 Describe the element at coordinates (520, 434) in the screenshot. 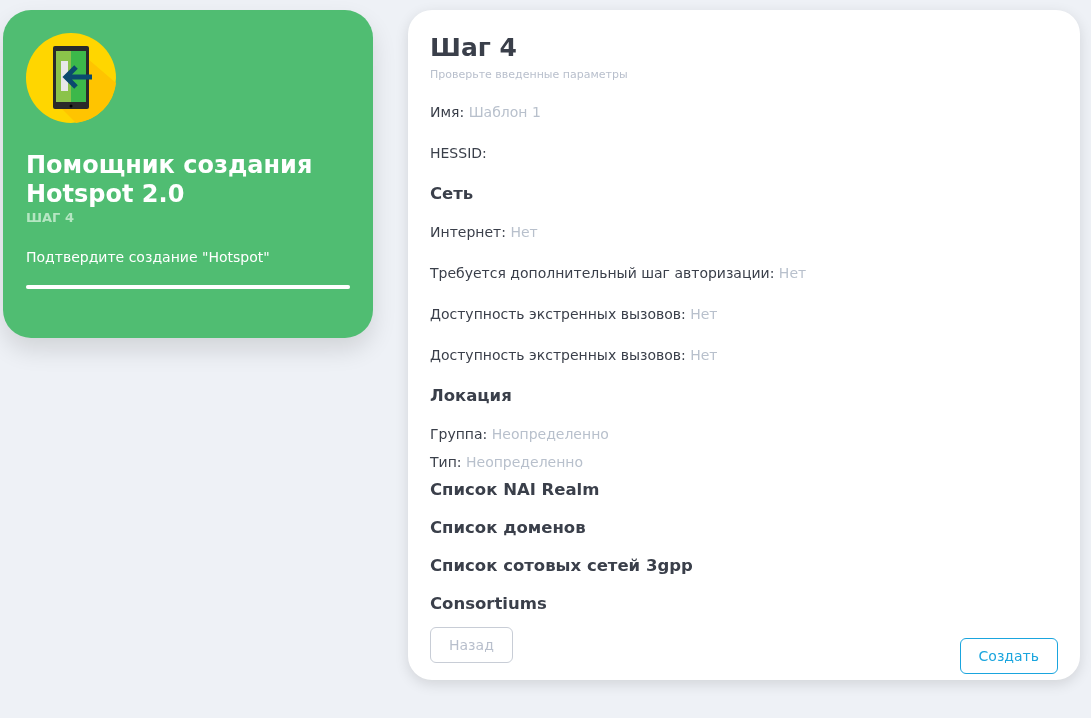

I see `field-text: Группа: Неопределенно` at that location.